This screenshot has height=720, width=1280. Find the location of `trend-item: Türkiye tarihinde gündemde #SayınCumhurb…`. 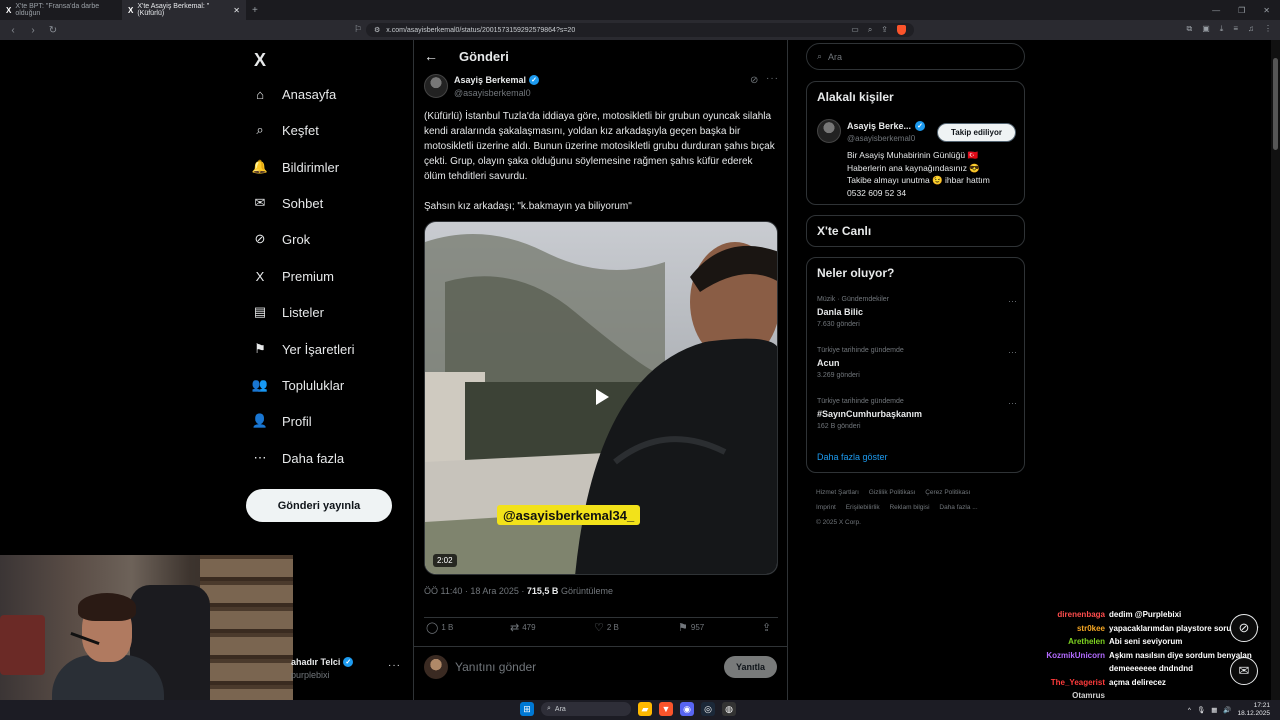

trend-item: Türkiye tarihinde gündemde #SayınCumhurb… is located at coordinates (917, 414).